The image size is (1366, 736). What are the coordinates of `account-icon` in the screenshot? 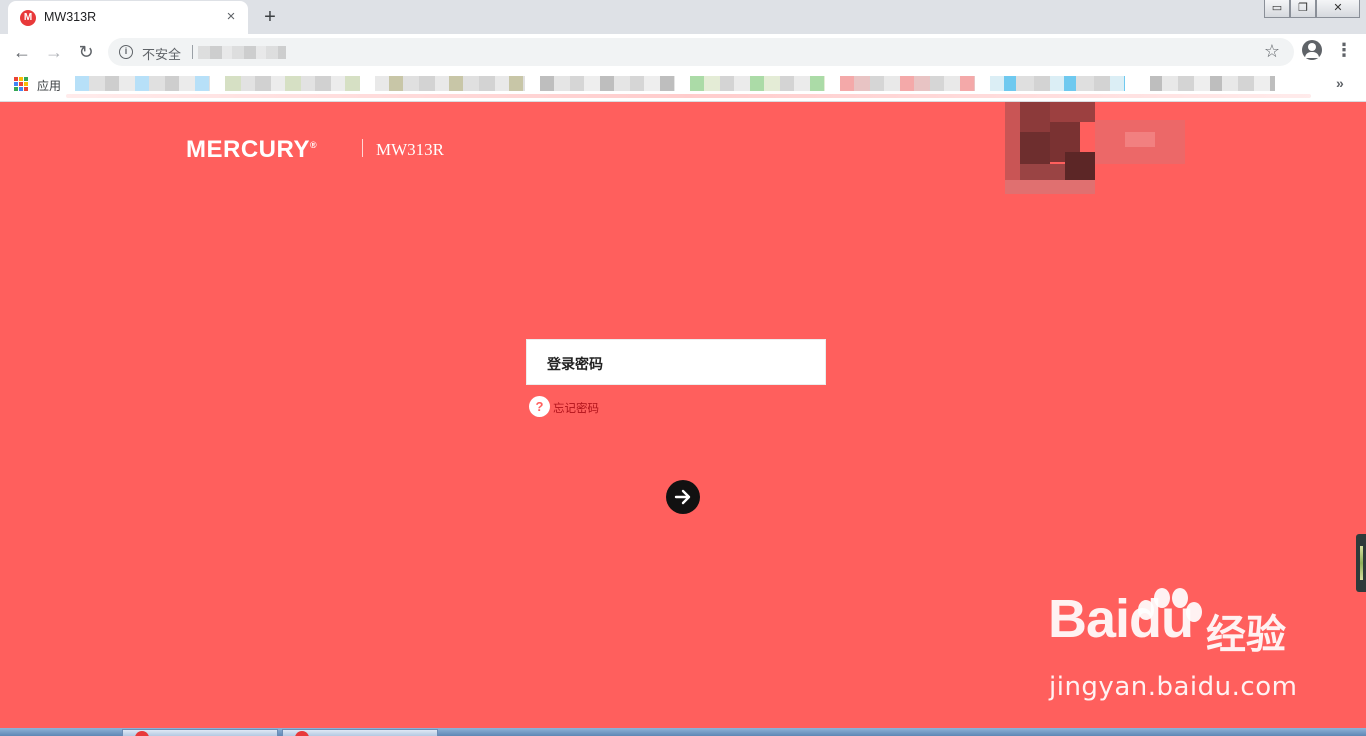 It's located at (1312, 50).